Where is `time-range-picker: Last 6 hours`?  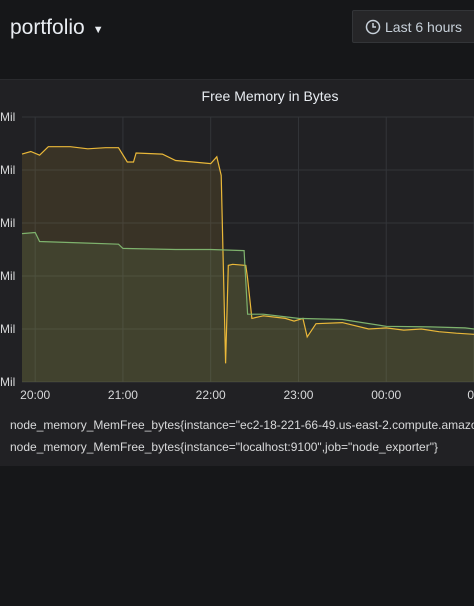 time-range-picker: Last 6 hours is located at coordinates (413, 26).